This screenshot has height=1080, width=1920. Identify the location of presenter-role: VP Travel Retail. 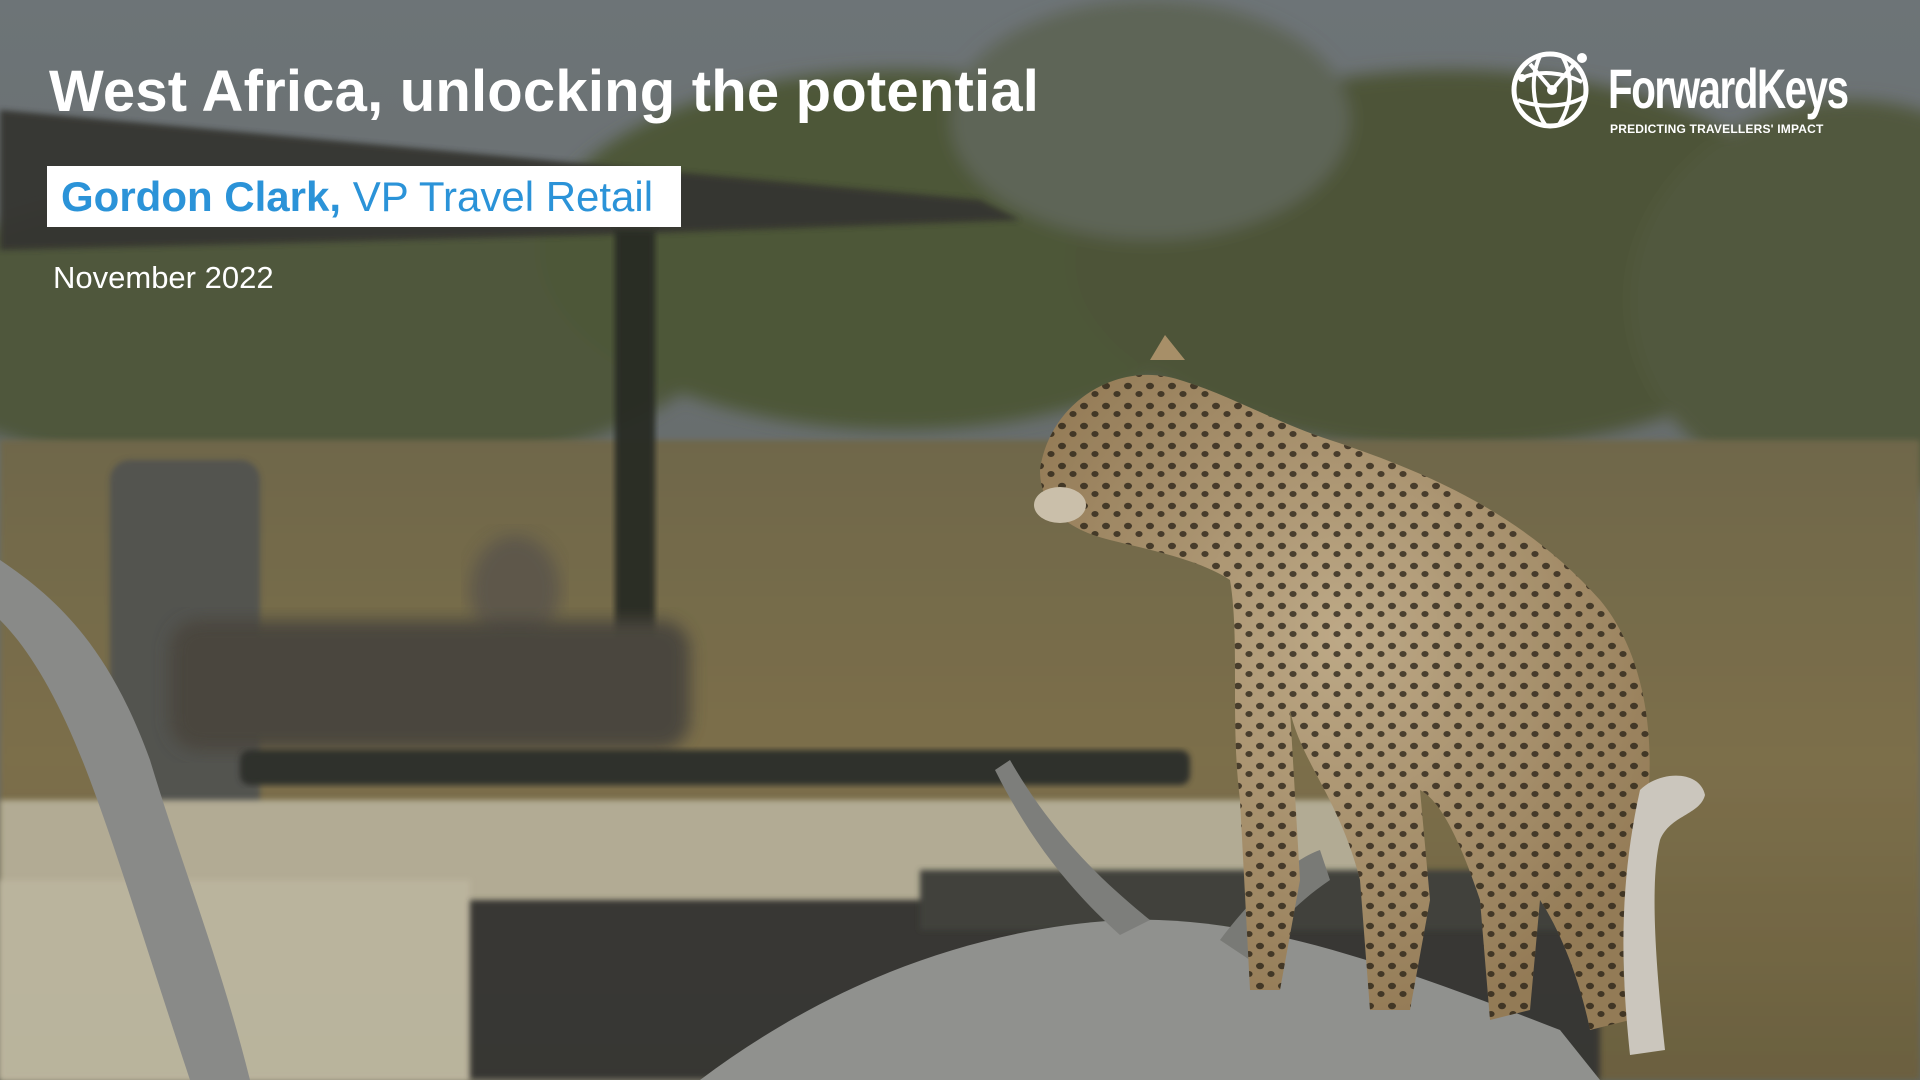
(497, 196).